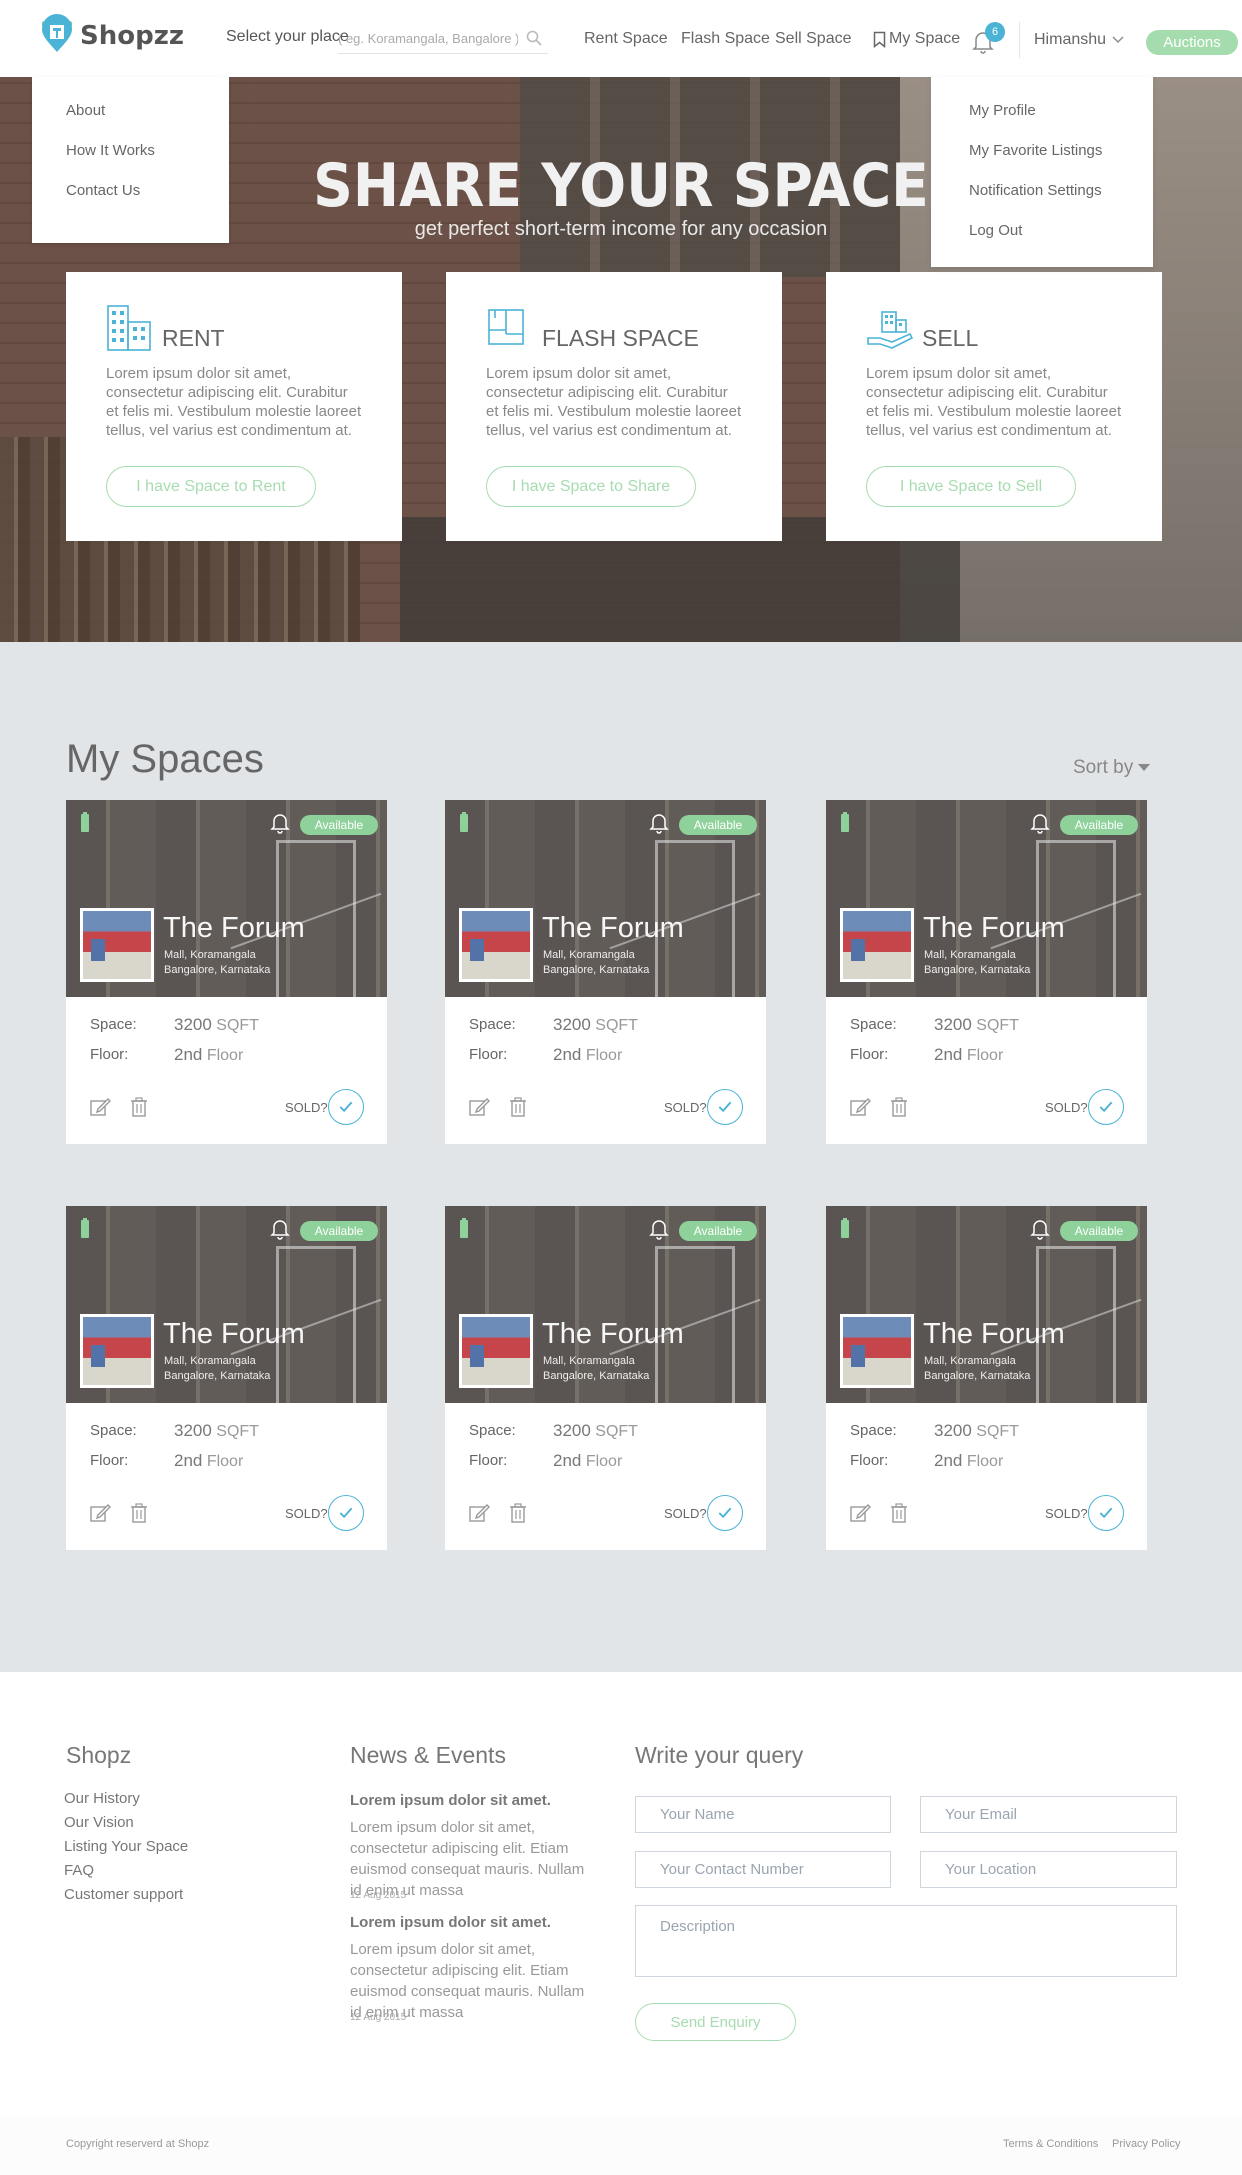 The width and height of the screenshot is (1242, 2175). I want to click on nav-my-space: My Space, so click(916, 39).